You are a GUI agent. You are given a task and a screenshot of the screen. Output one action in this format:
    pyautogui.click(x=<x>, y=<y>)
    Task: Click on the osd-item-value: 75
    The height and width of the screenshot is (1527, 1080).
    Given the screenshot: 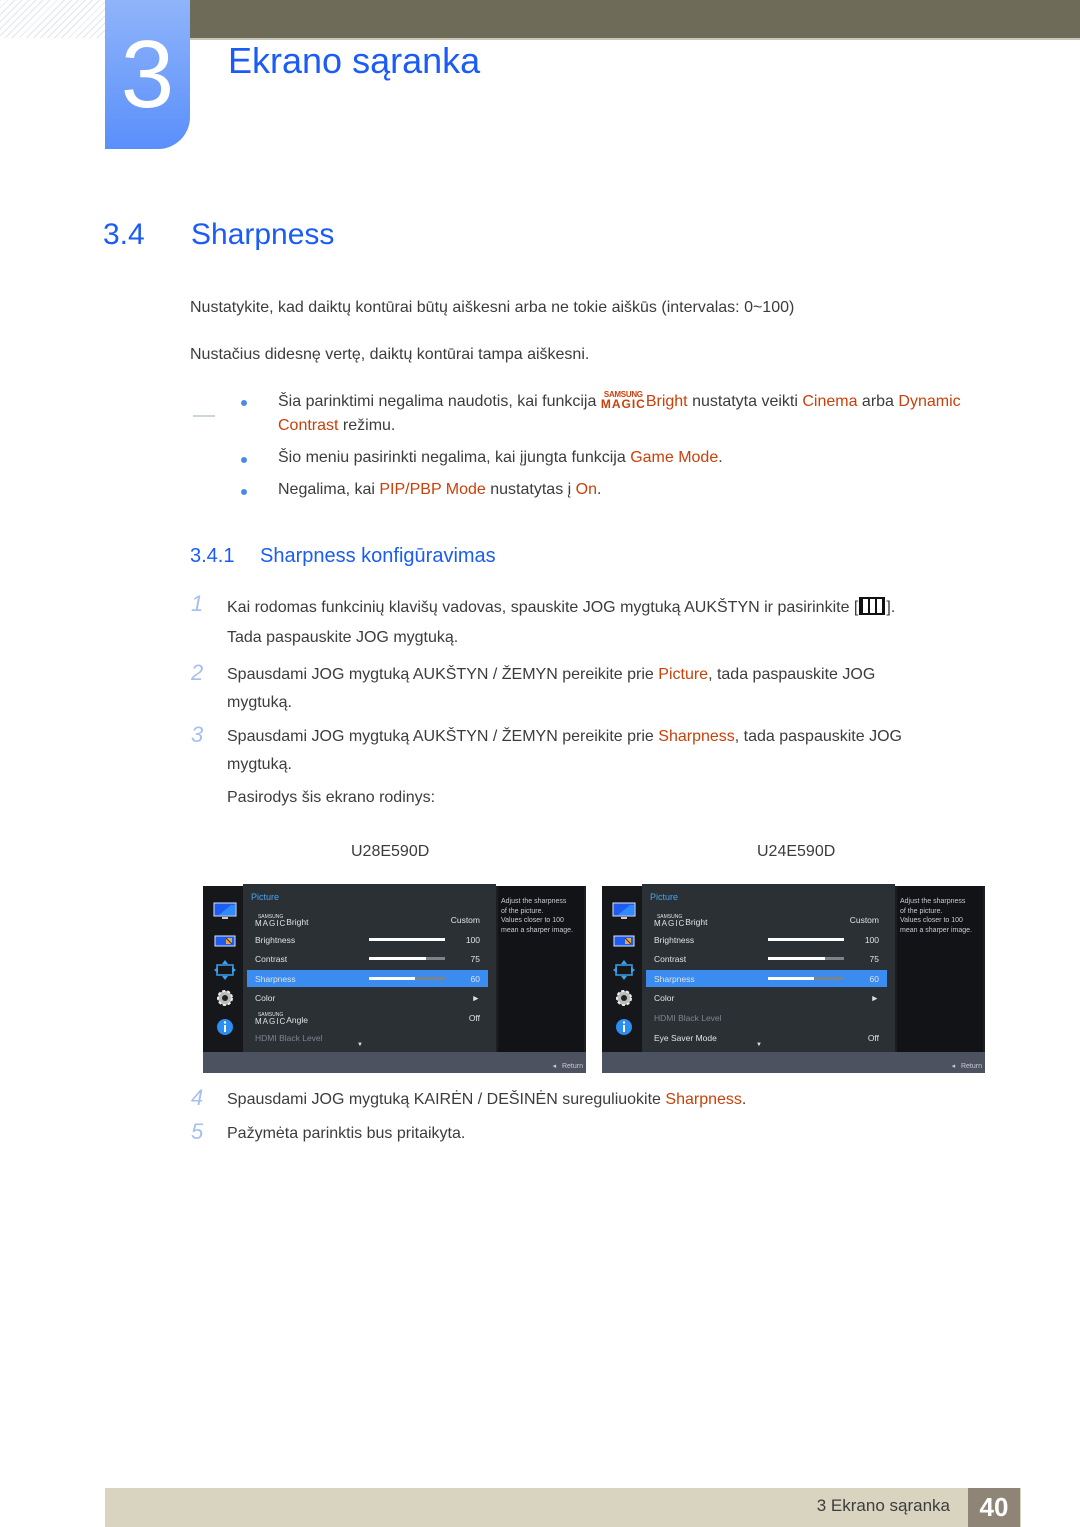 What is the action you would take?
    pyautogui.click(x=874, y=959)
    